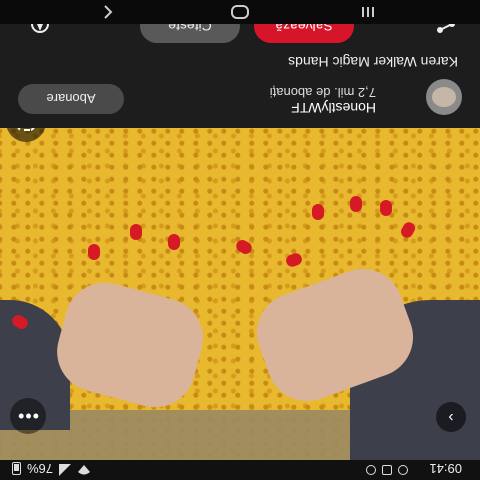  Describe the element at coordinates (40, 468) in the screenshot. I see `battery-percent: 76%` at that location.